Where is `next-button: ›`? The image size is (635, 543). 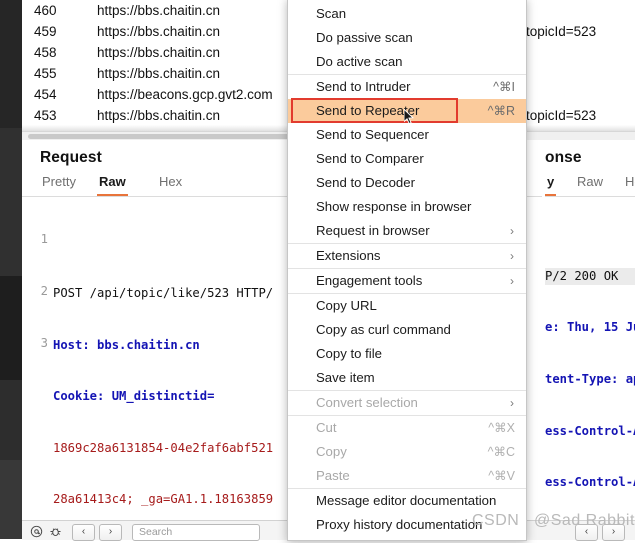
next-button: › is located at coordinates (110, 532).